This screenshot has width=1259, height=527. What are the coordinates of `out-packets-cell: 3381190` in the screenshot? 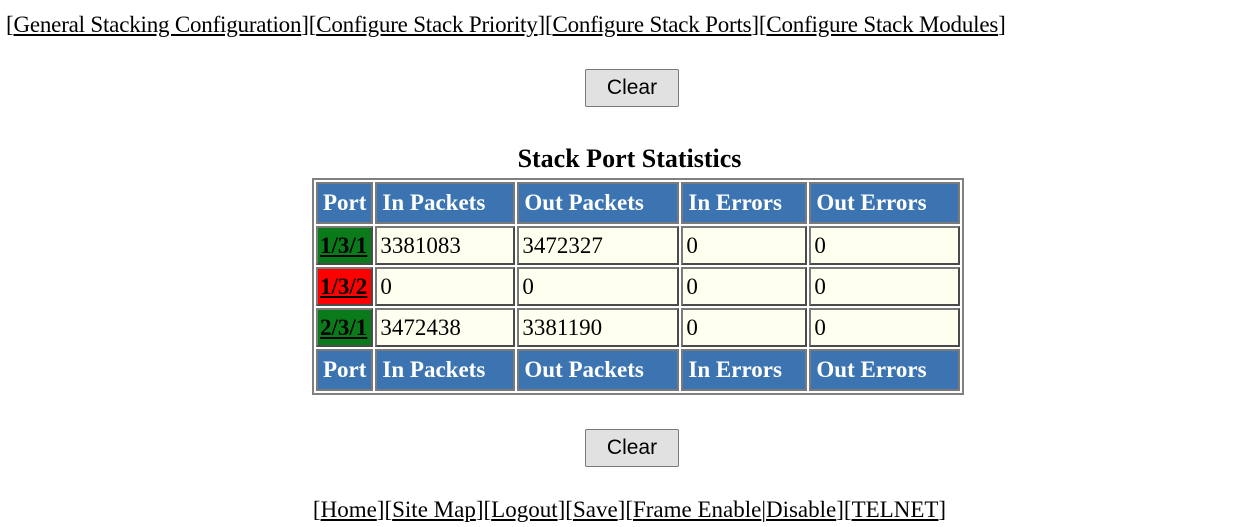 It's located at (598, 327).